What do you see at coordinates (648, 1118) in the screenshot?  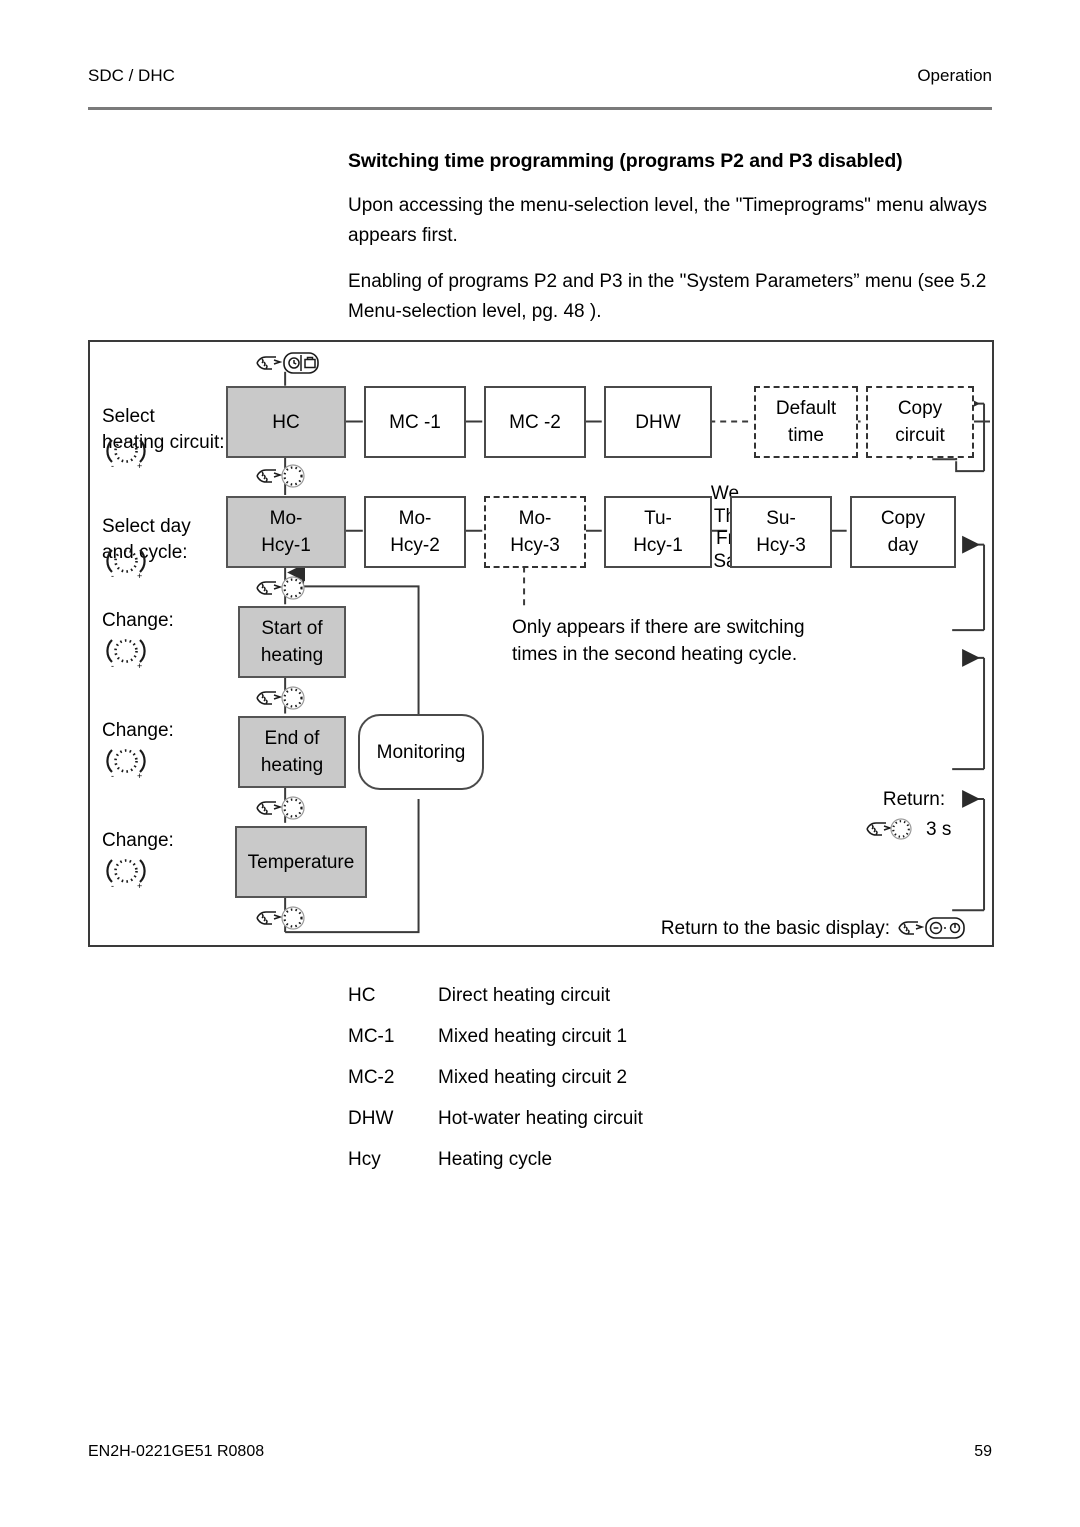 I see `legend-row: DHW Hot-water heating circuit` at bounding box center [648, 1118].